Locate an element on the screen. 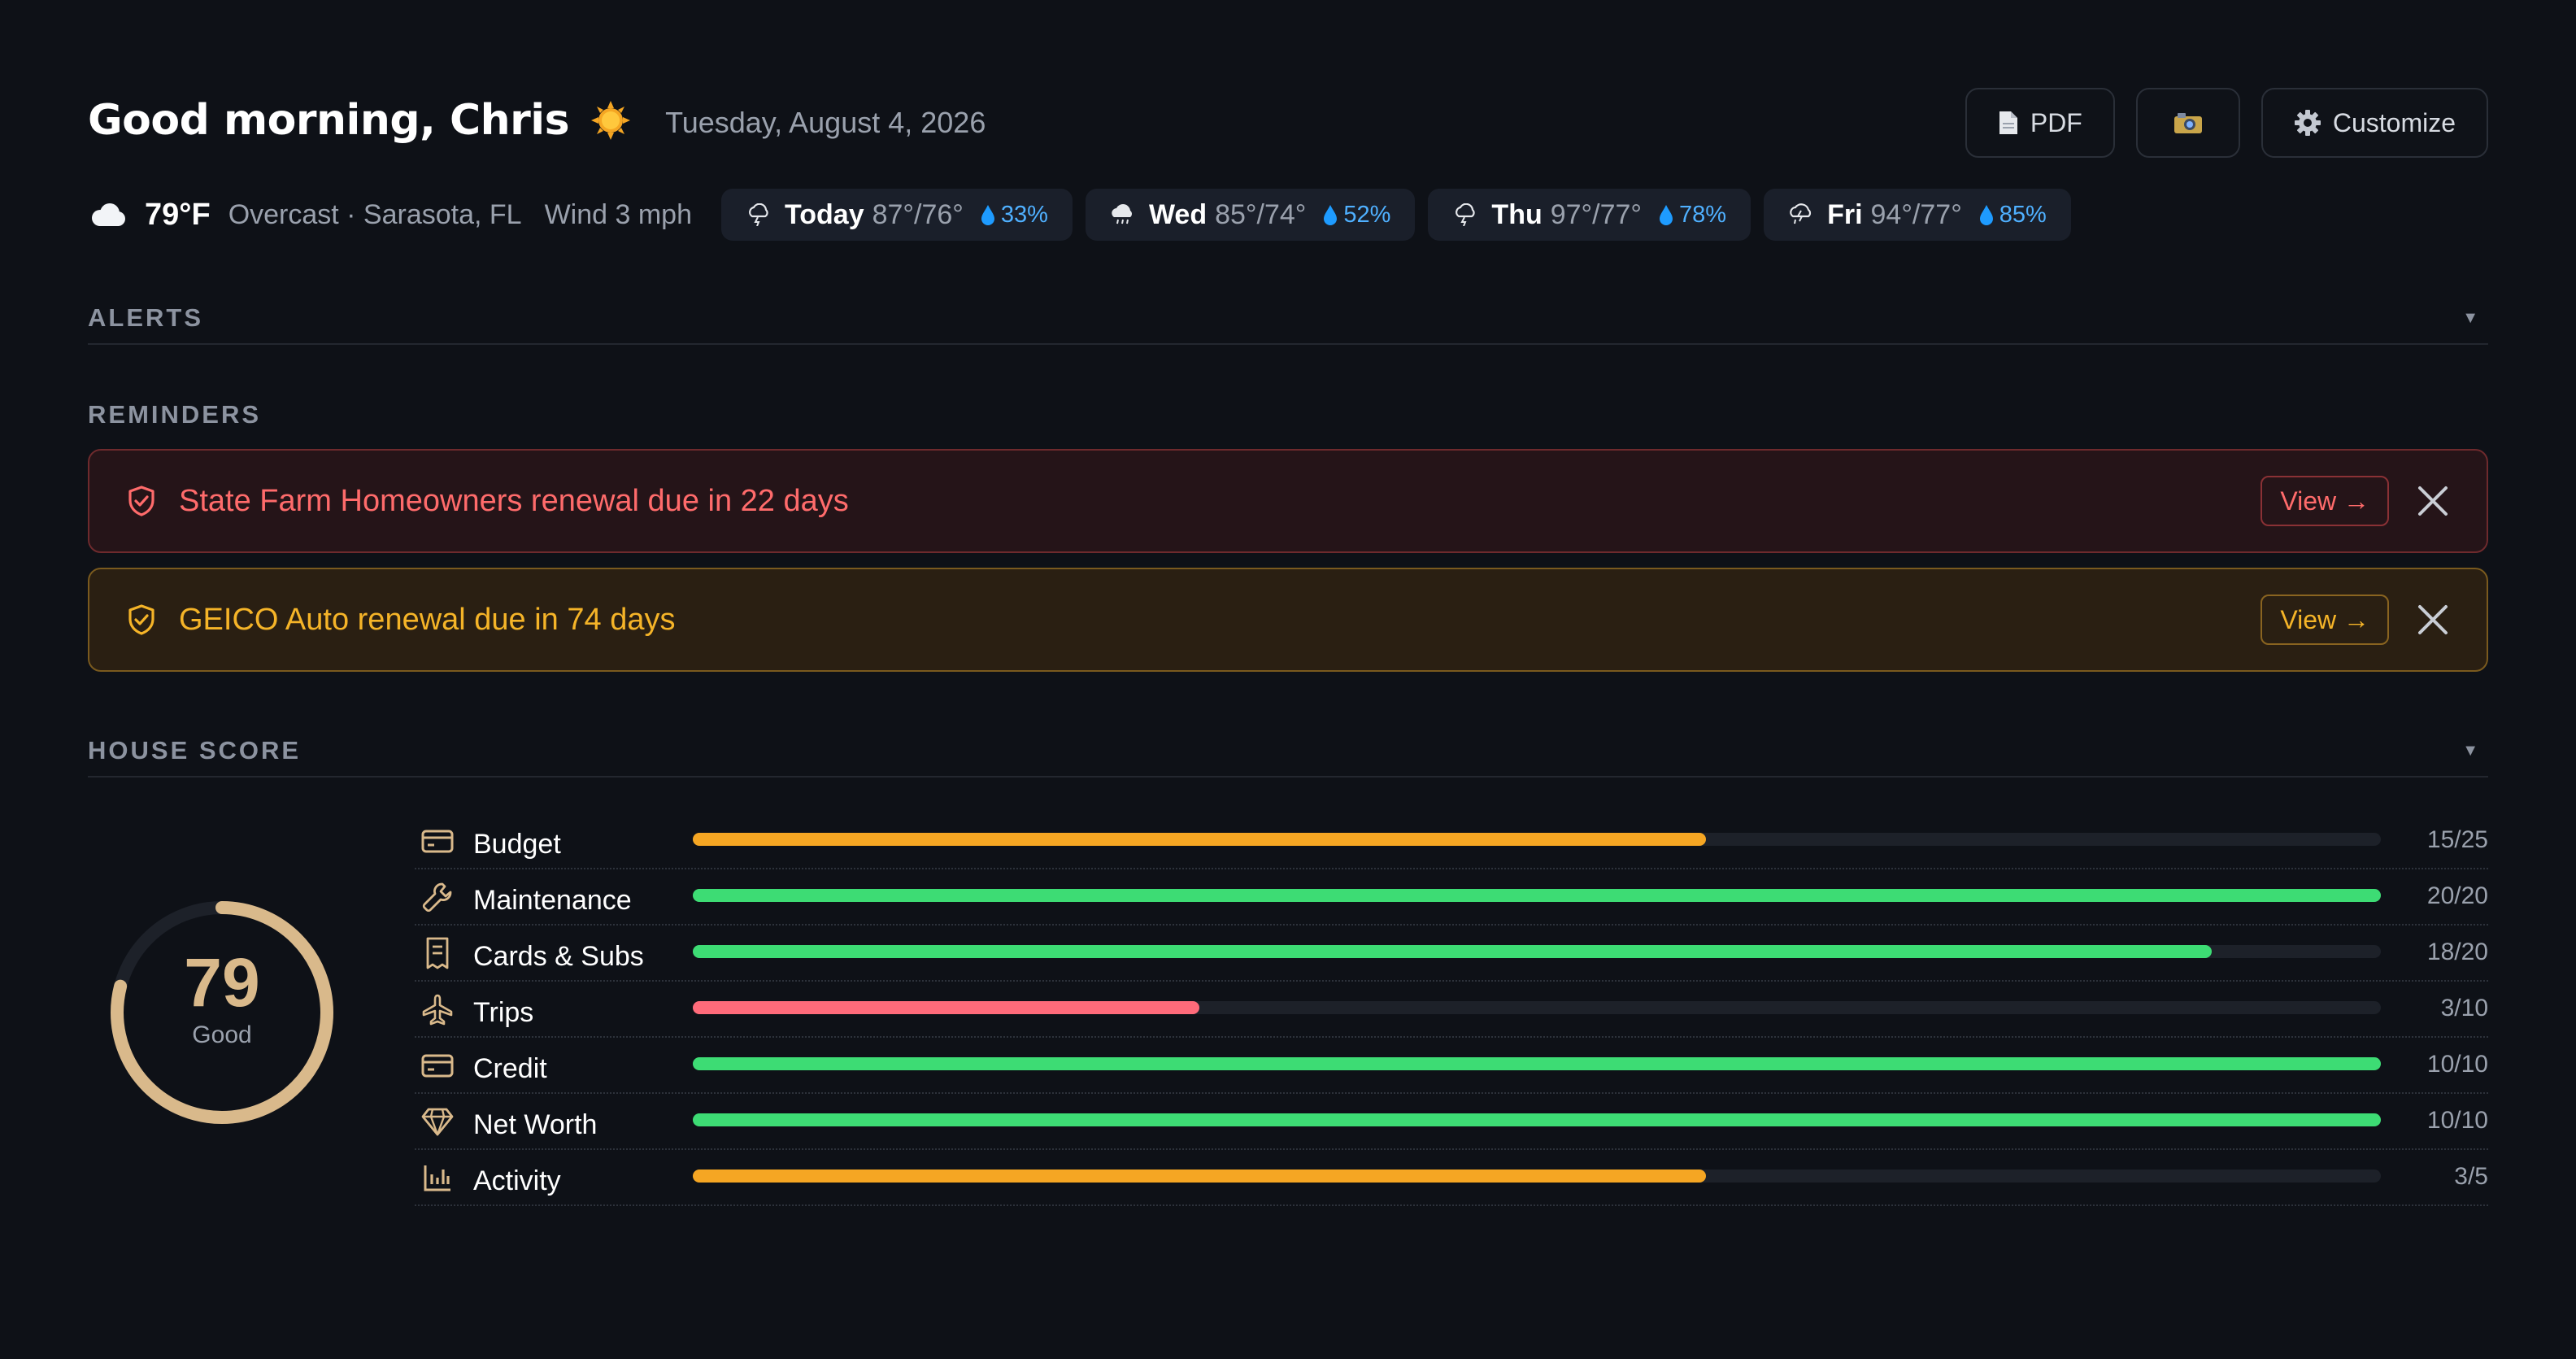 The width and height of the screenshot is (2576, 1359). score-category-value: 18/20 is located at coordinates (2457, 952).